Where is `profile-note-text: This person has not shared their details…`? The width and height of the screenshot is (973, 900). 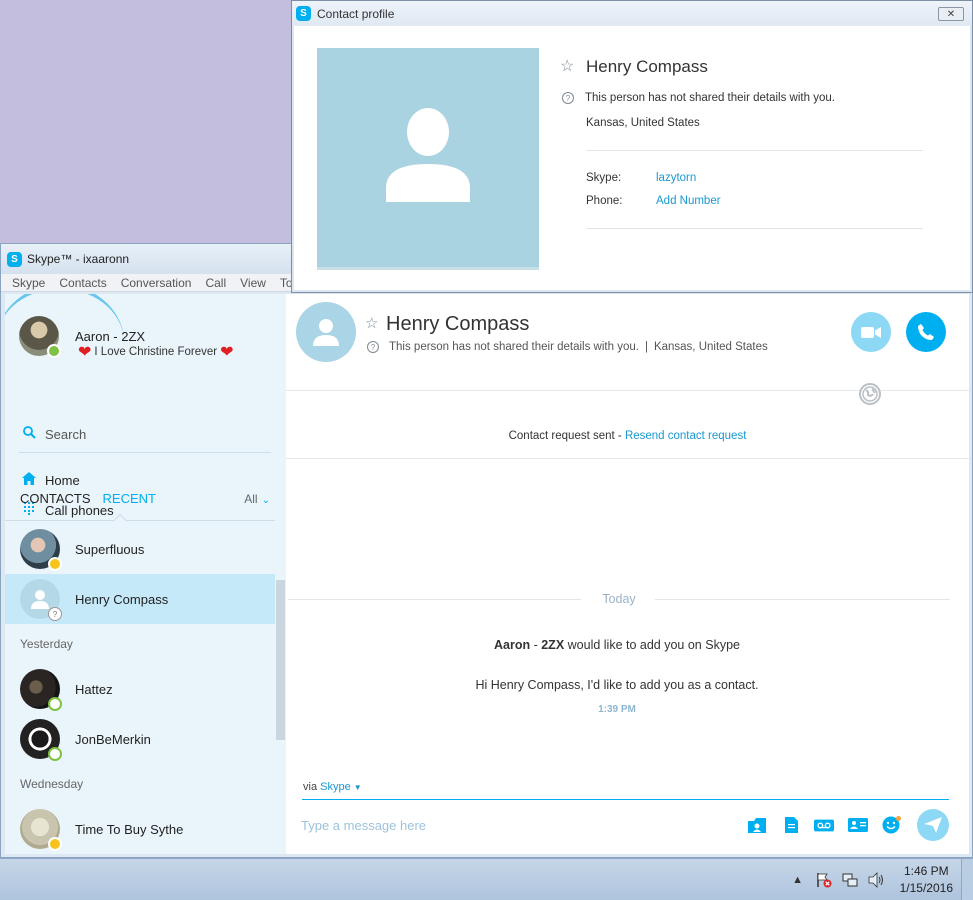
profile-note-text: This person has not shared their details… is located at coordinates (710, 98).